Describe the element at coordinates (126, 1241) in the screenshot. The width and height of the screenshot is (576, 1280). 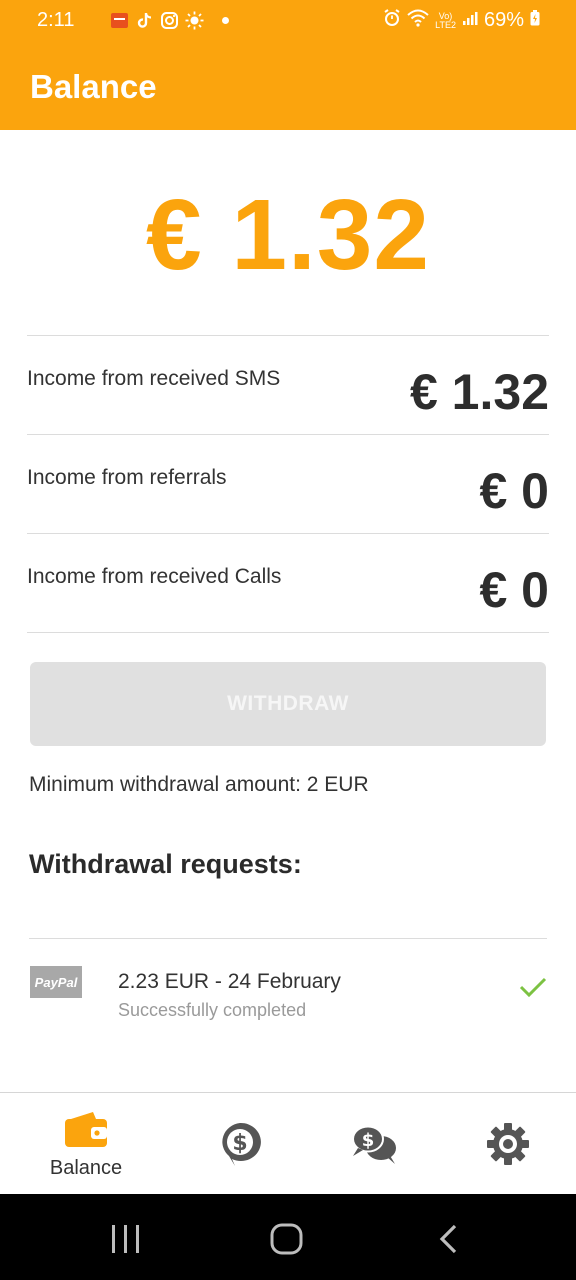
I see `recent-apps-button` at that location.